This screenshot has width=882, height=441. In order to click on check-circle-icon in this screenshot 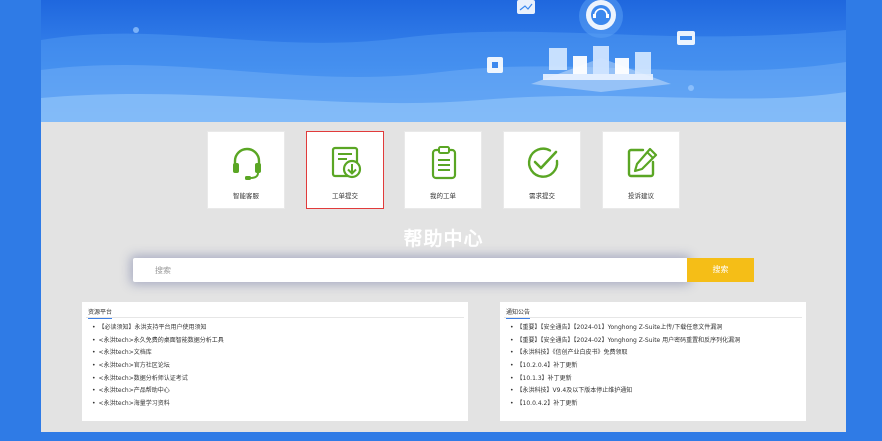, I will do `click(543, 162)`.